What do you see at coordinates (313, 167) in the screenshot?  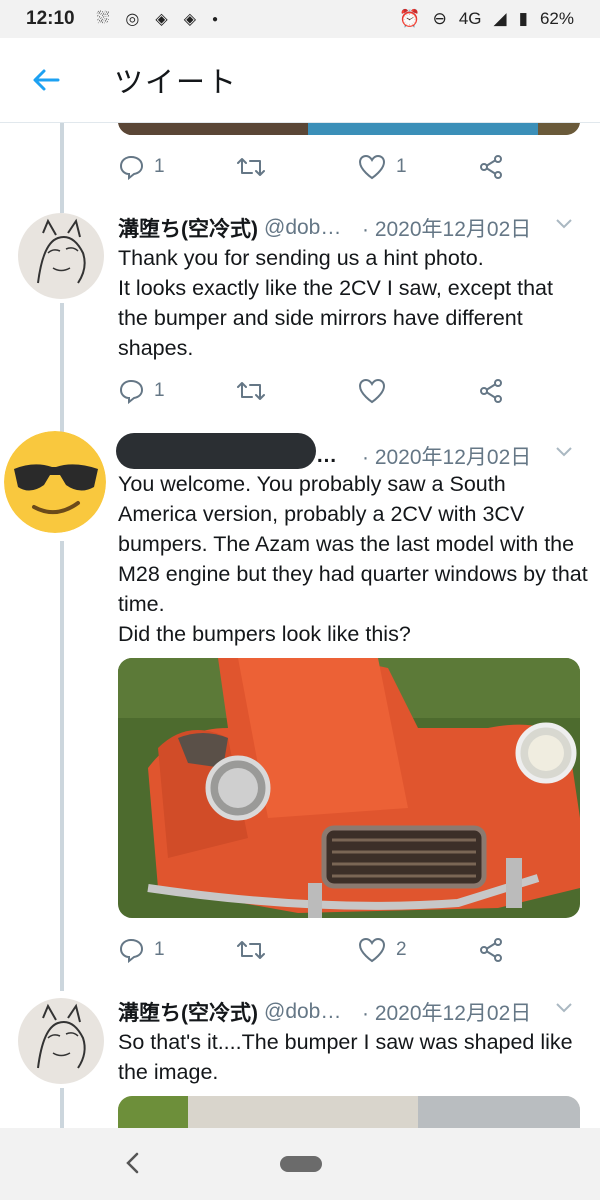 I see `tweet-actions: 1 1` at bounding box center [313, 167].